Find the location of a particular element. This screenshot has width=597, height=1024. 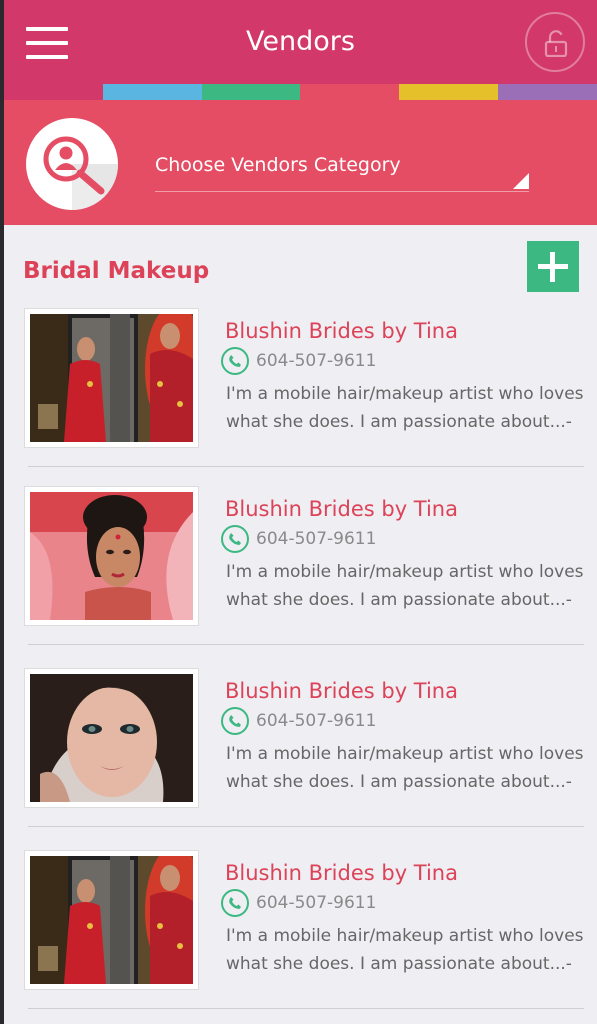

page-title: Vendors is located at coordinates (300, 41).